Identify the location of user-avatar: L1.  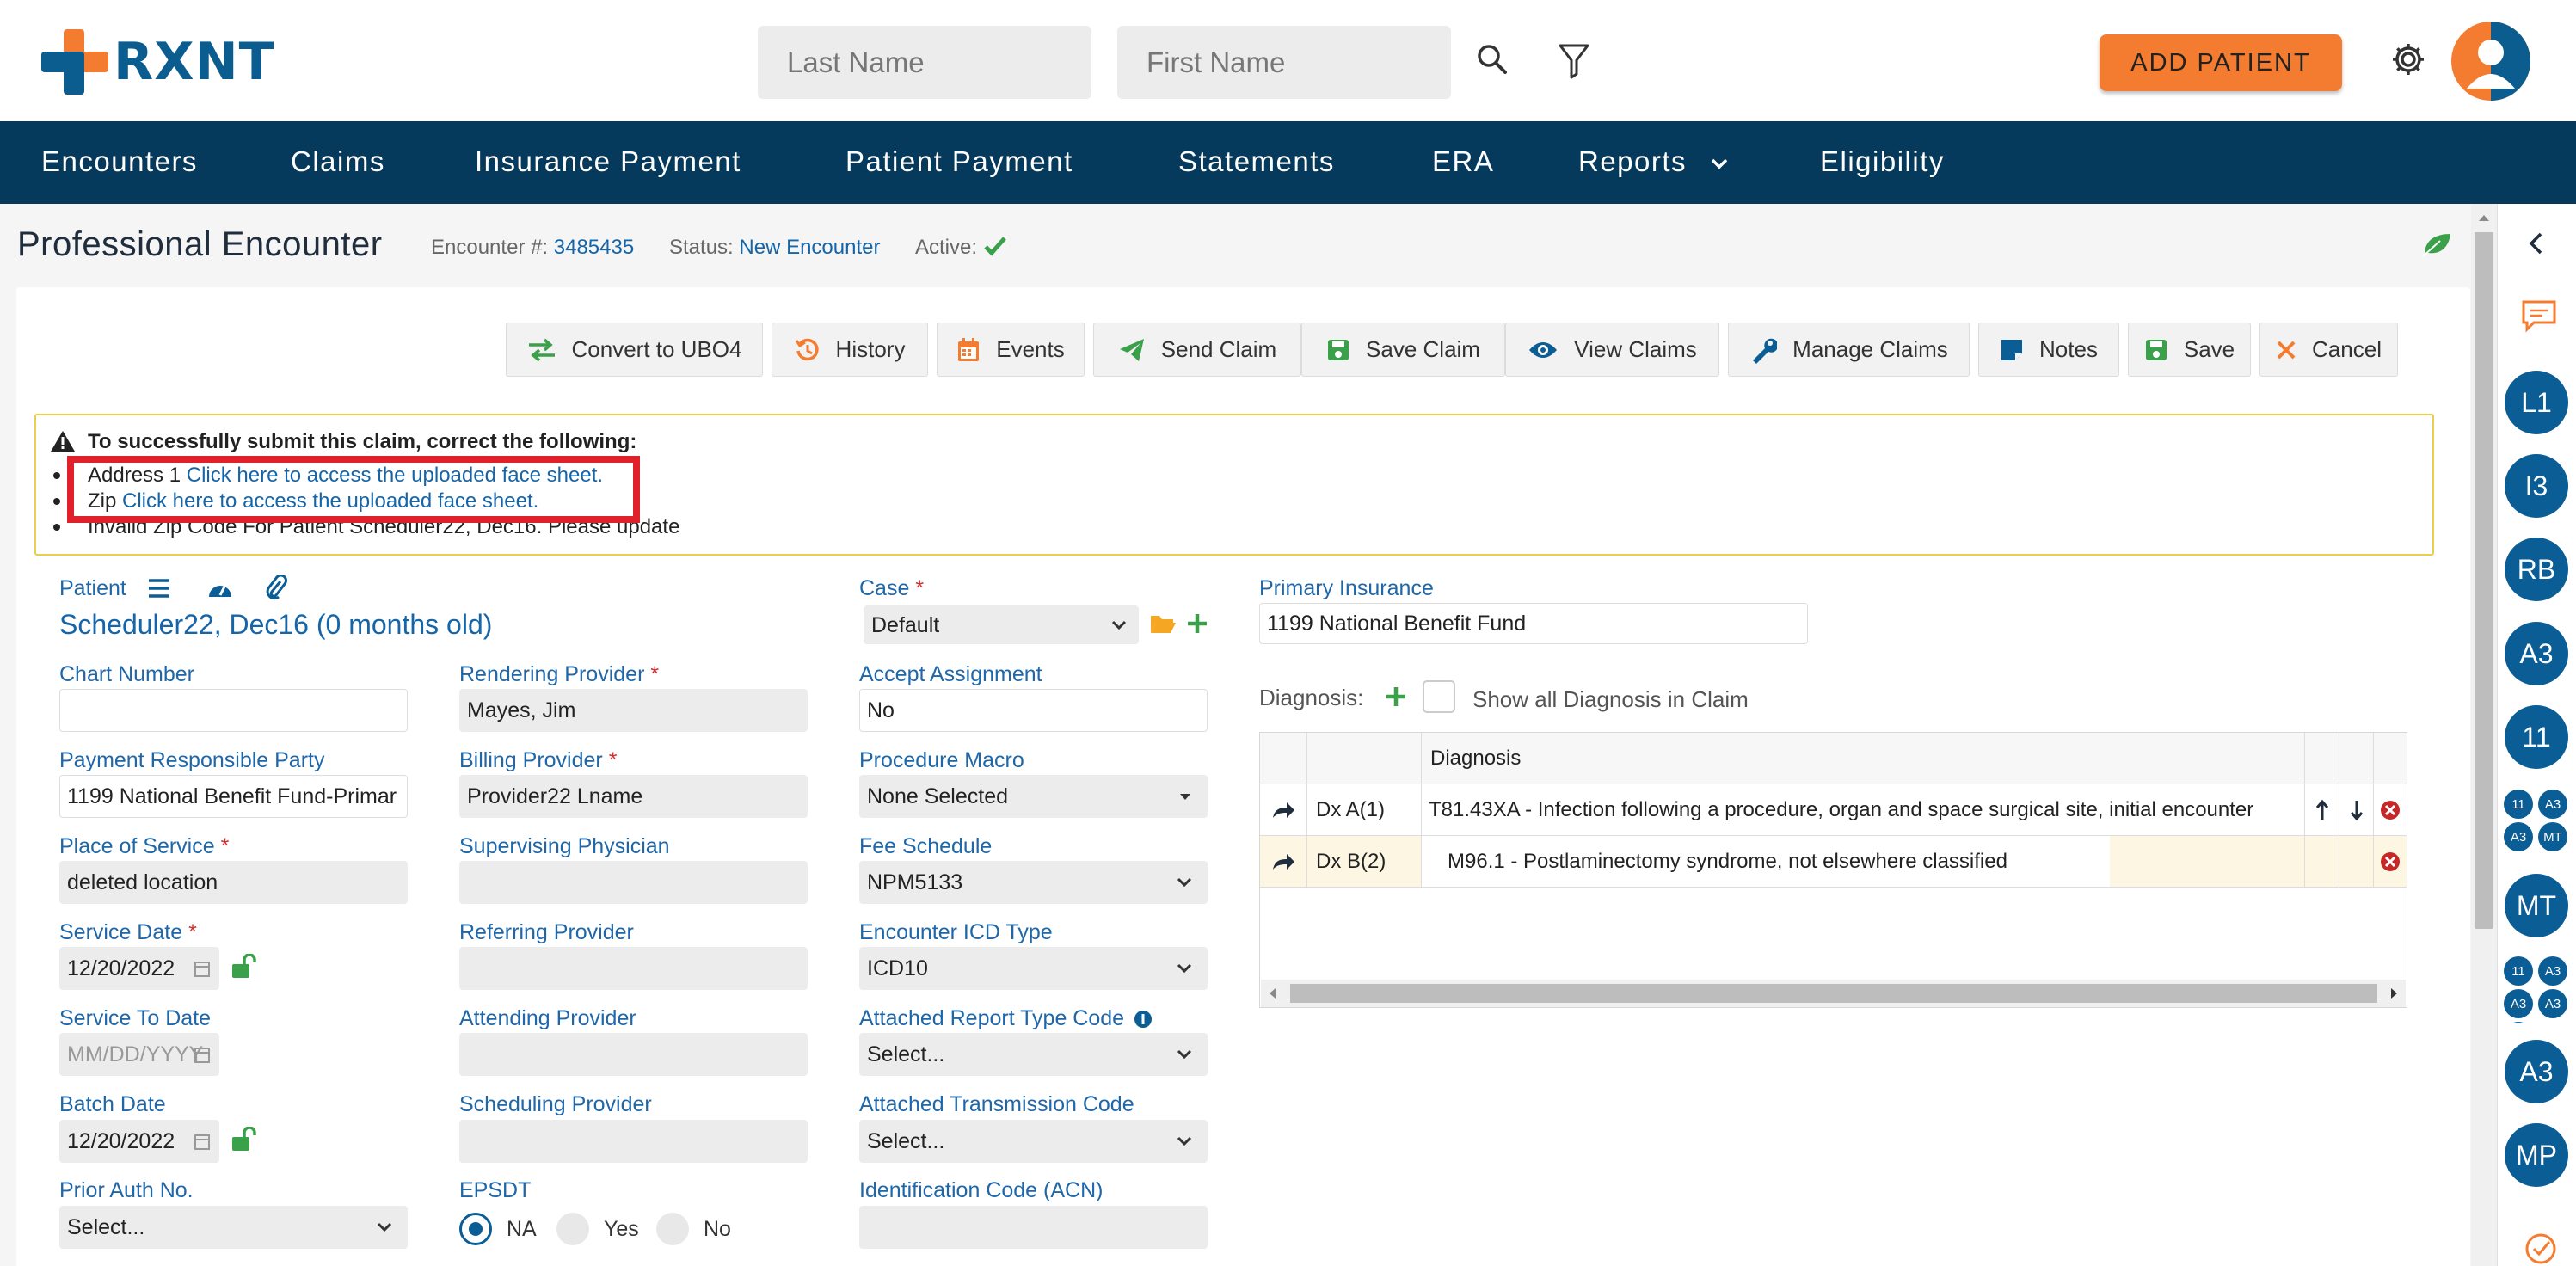
(2536, 402).